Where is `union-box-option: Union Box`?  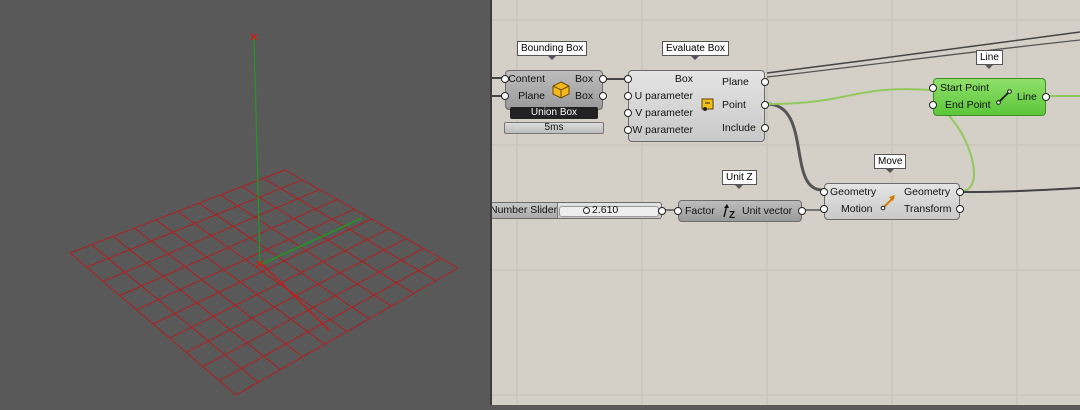
union-box-option: Union Box is located at coordinates (554, 113).